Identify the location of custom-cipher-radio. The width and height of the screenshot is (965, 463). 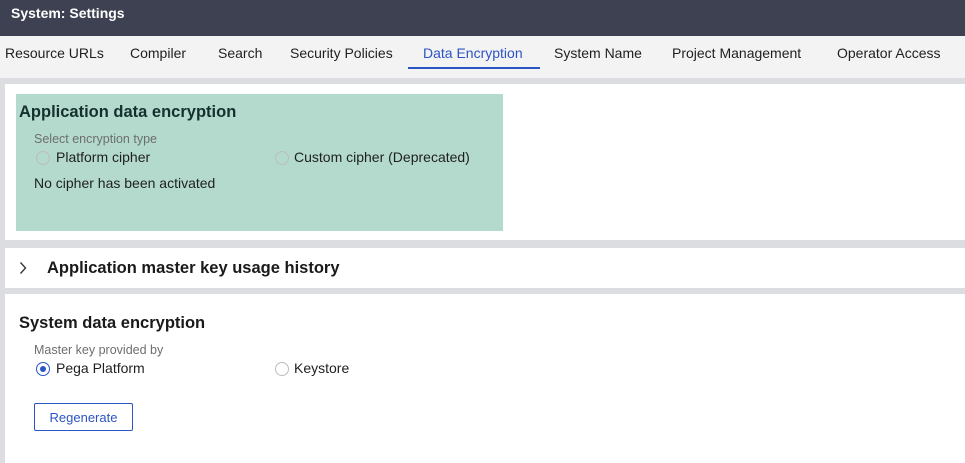
(282, 158).